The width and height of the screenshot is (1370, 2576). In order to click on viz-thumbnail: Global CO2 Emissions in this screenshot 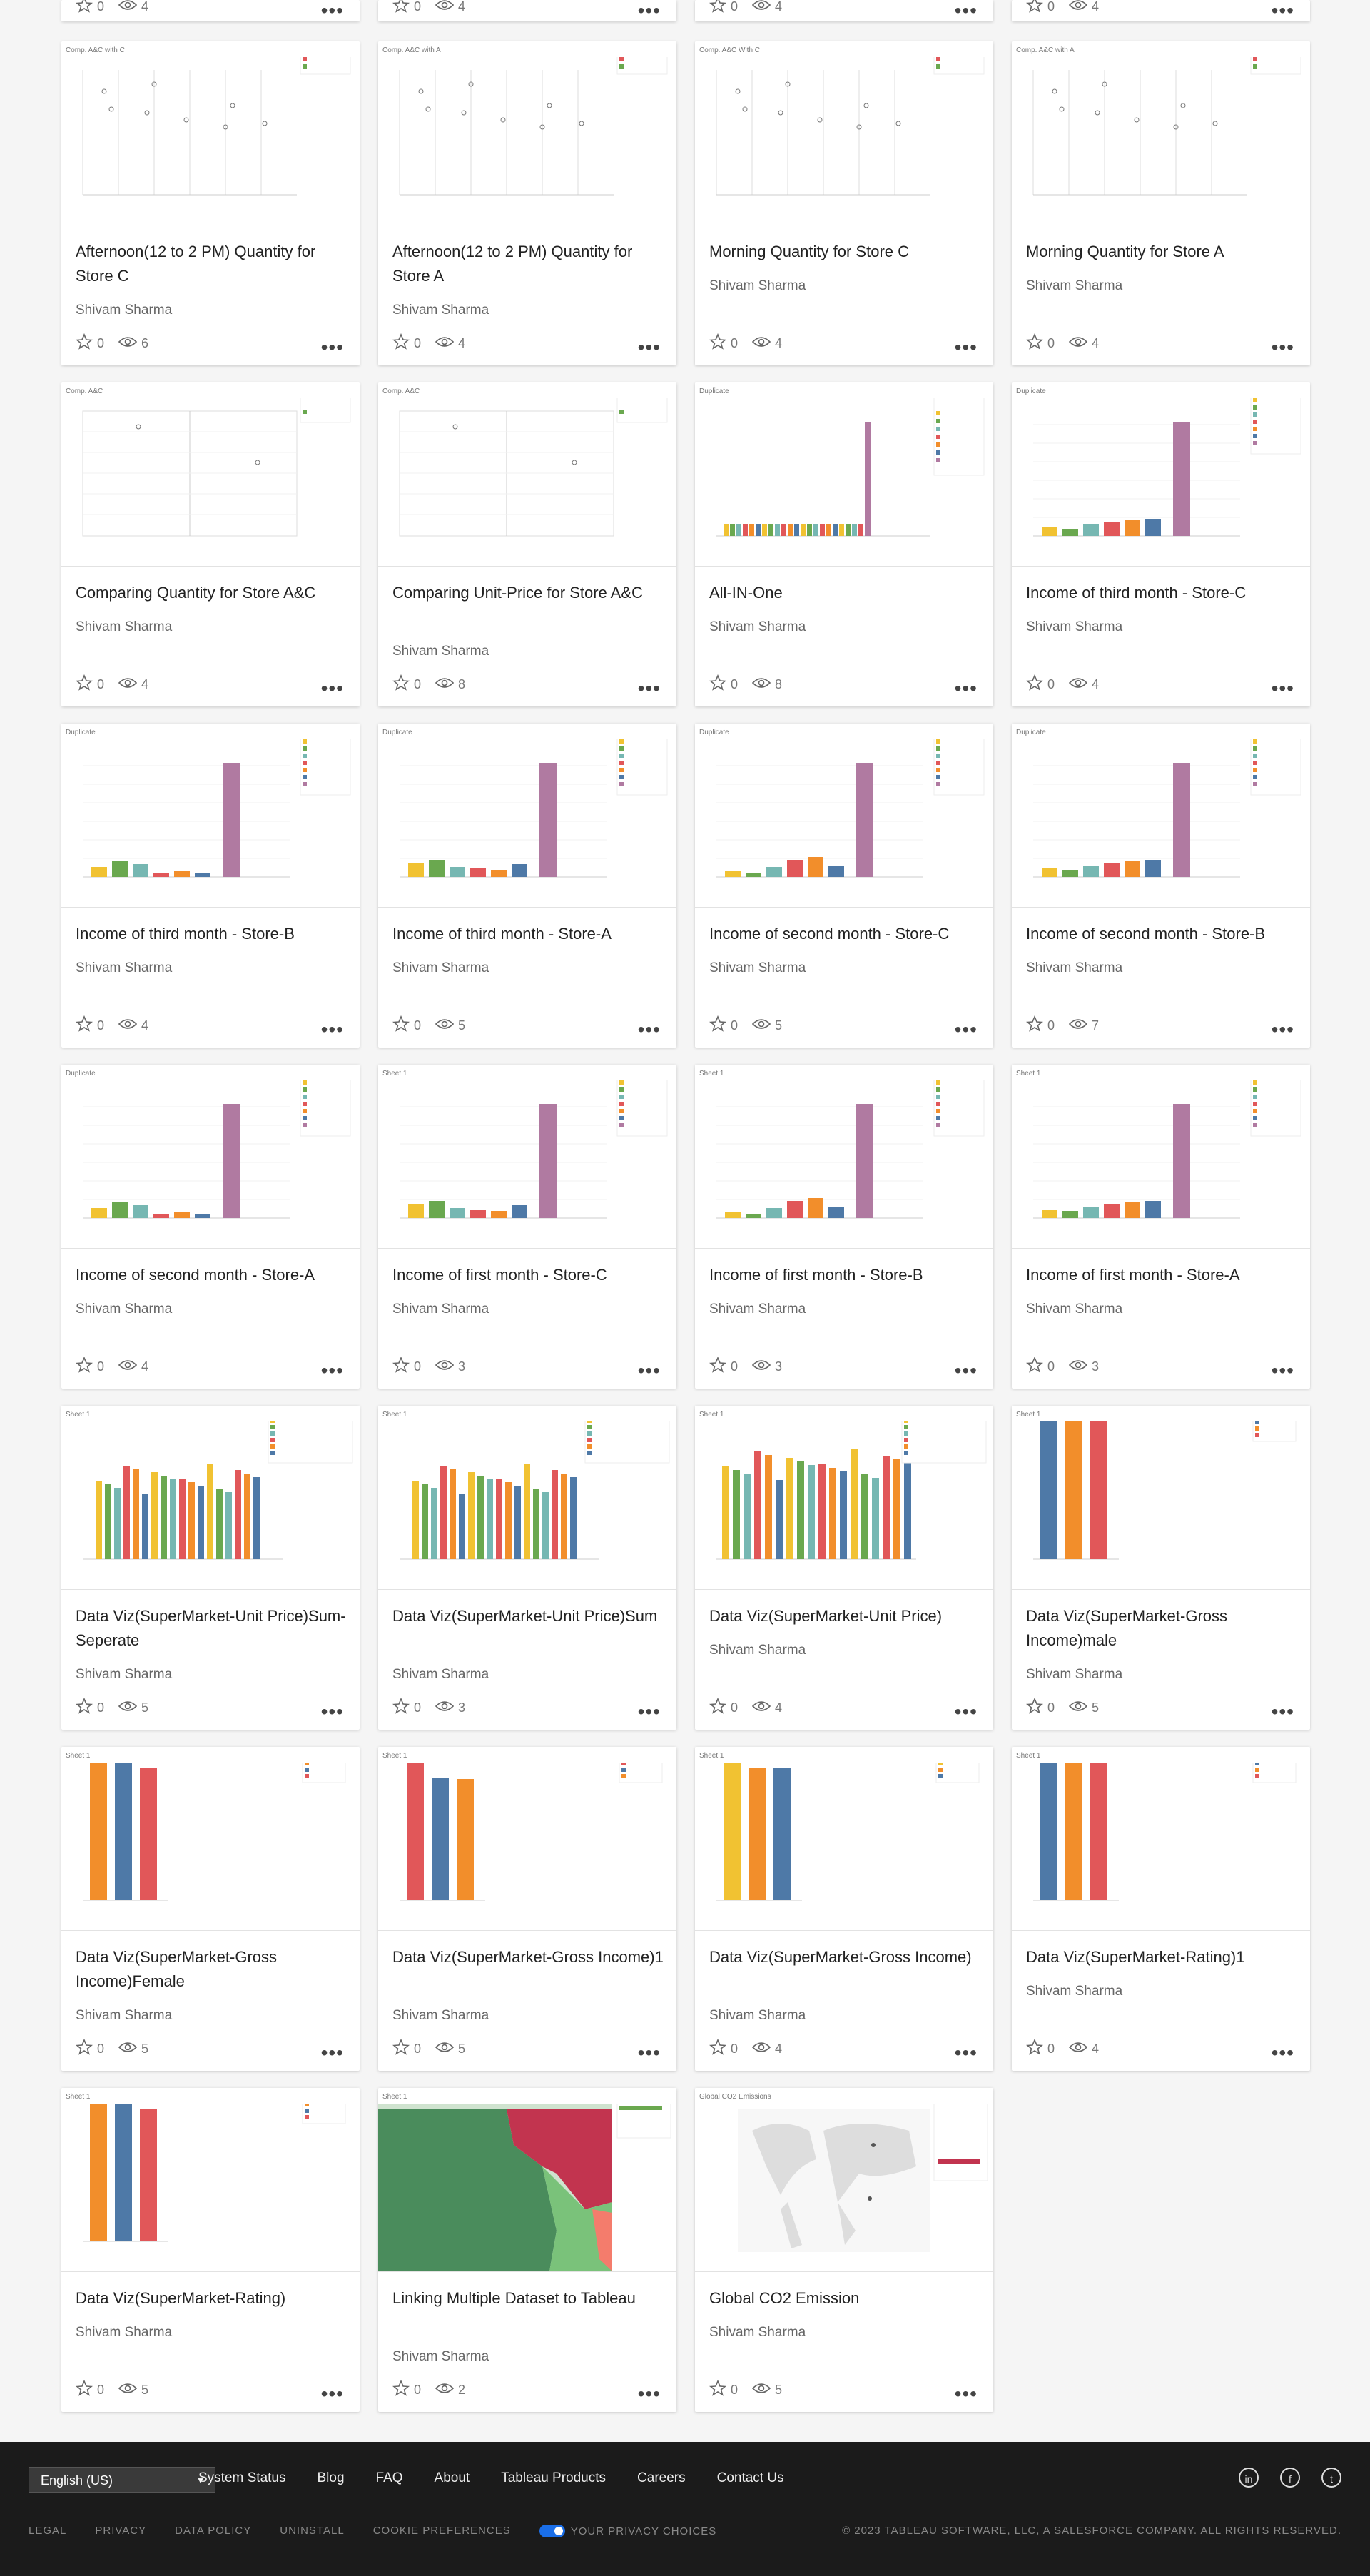, I will do `click(844, 2180)`.